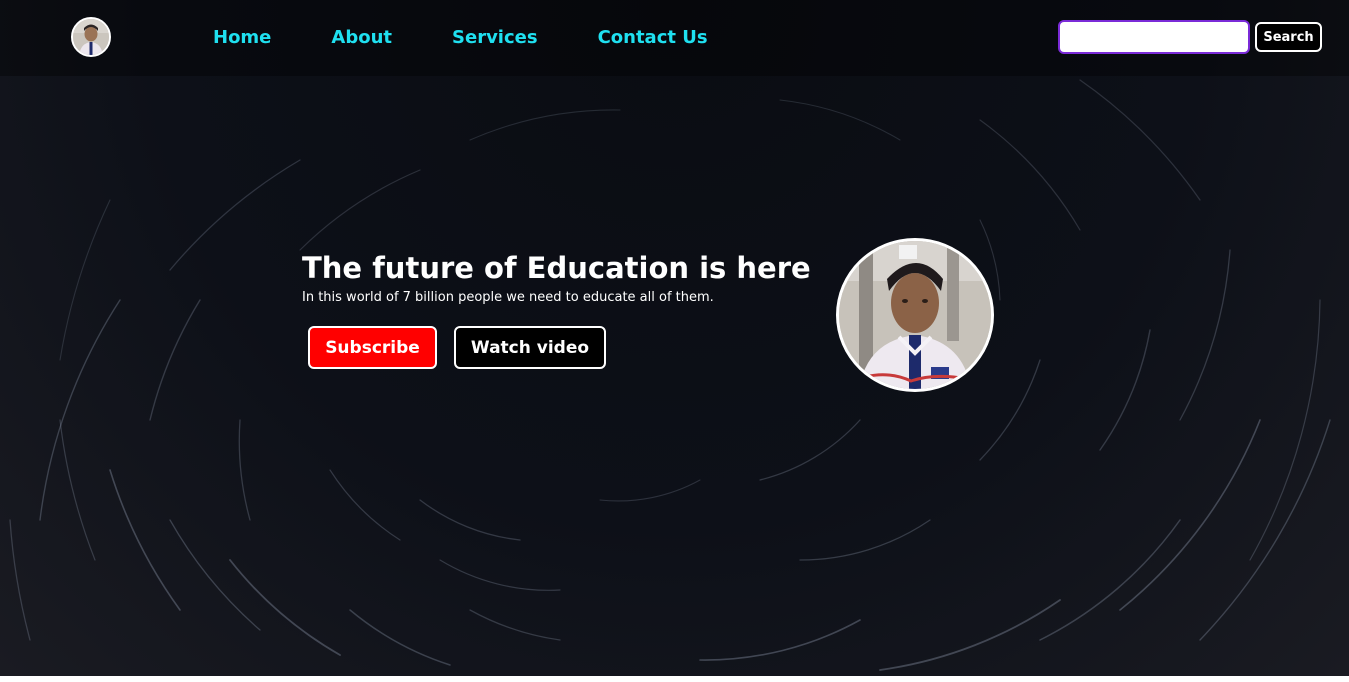 This screenshot has height=682, width=1349. I want to click on logo-avatar, so click(91, 37).